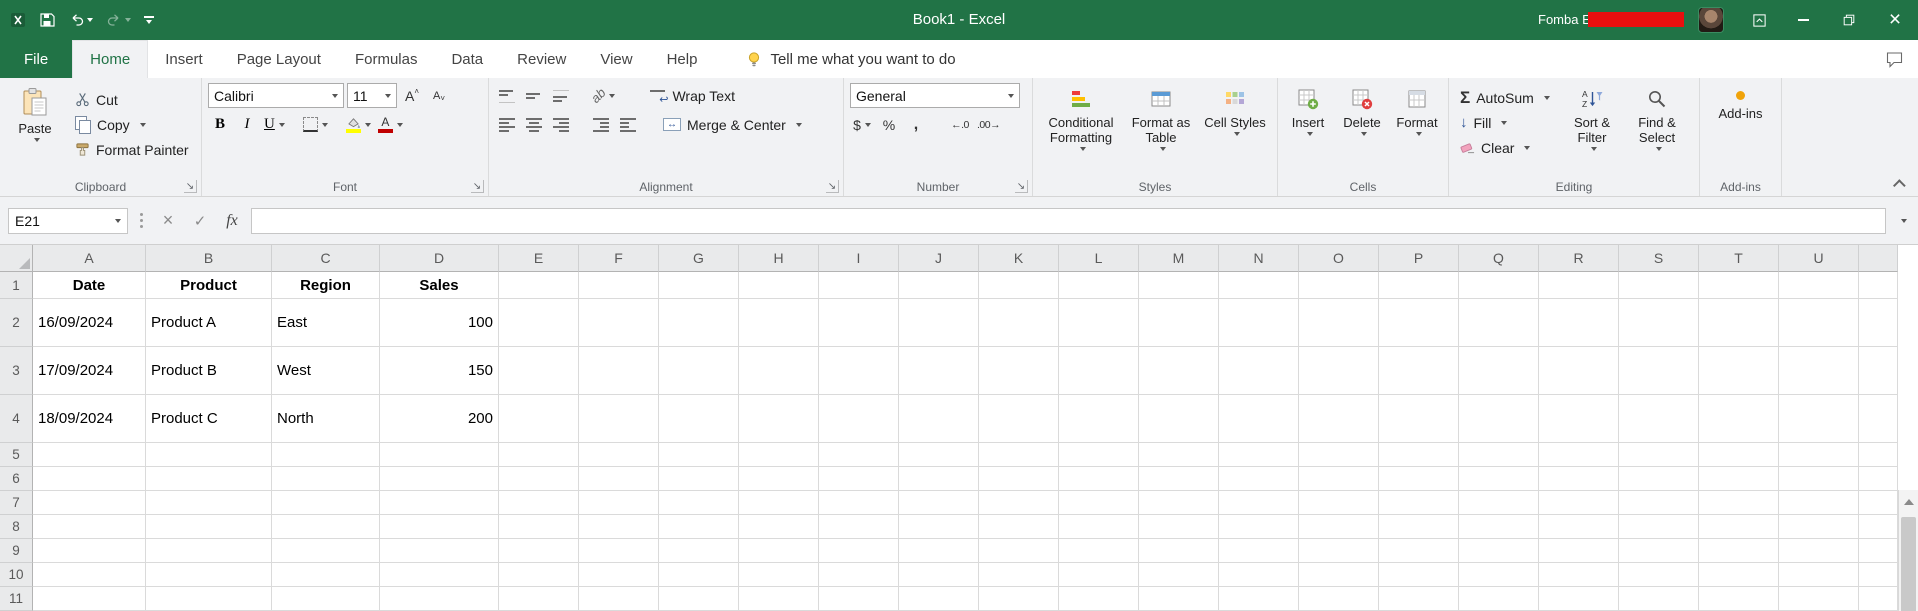  Describe the element at coordinates (89, 551) in the screenshot. I see `cell-A9` at that location.